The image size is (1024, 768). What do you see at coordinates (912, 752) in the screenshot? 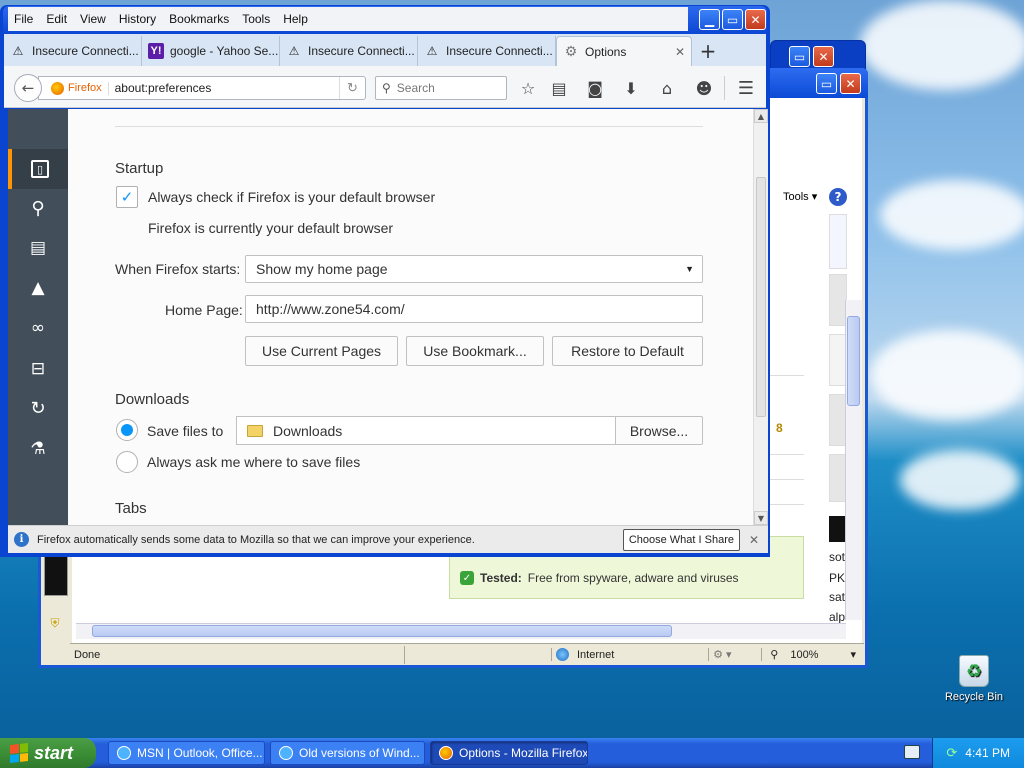
I see `keyboard-icon` at bounding box center [912, 752].